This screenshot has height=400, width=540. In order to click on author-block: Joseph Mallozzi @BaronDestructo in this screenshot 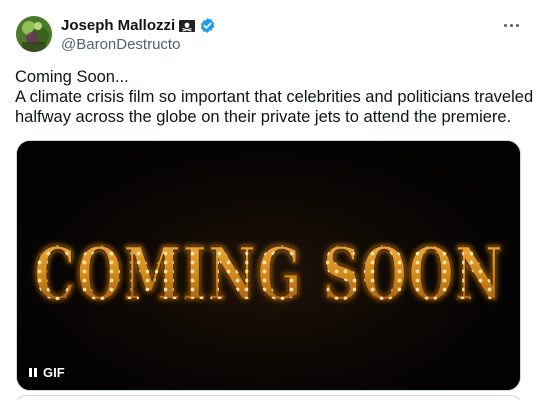, I will do `click(138, 34)`.